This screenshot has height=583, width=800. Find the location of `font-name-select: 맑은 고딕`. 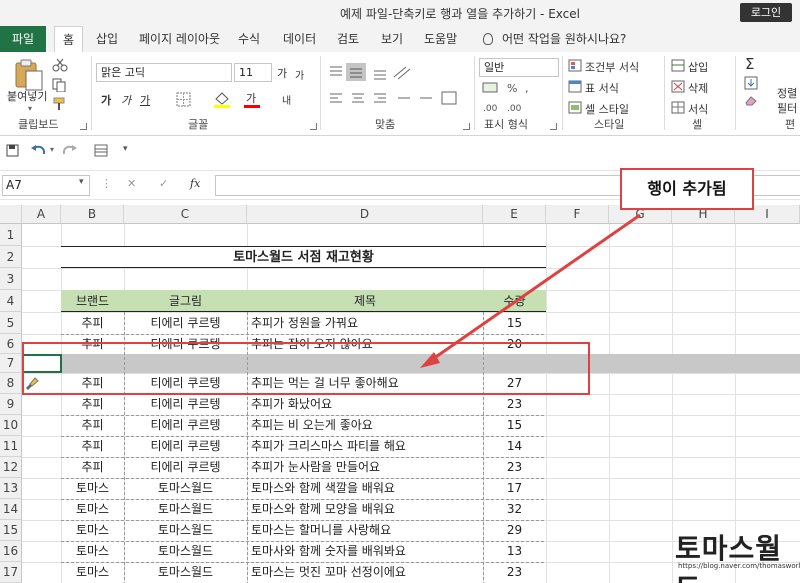

font-name-select: 맑은 고딕 is located at coordinates (164, 72).